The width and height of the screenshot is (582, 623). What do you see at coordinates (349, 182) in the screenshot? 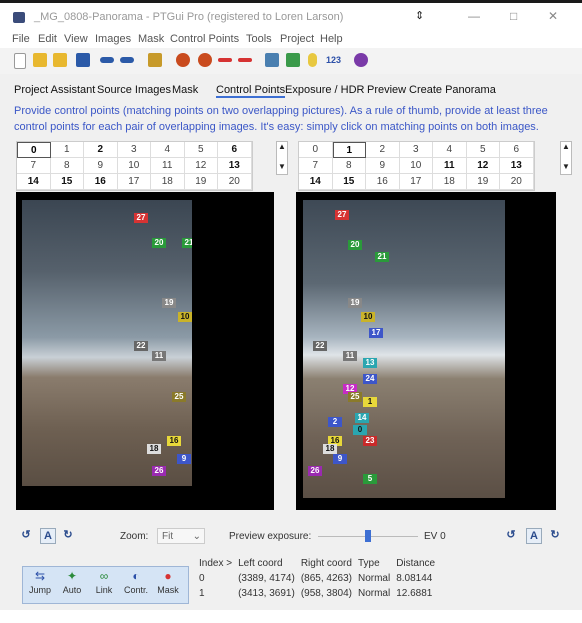
I see `image-cell: 15` at bounding box center [349, 182].